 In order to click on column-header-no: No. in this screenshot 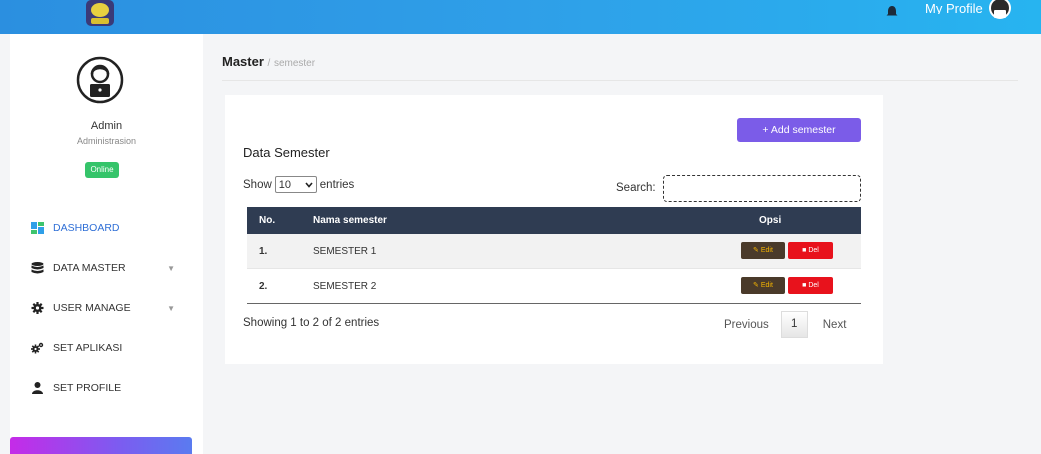, I will do `click(267, 220)`.